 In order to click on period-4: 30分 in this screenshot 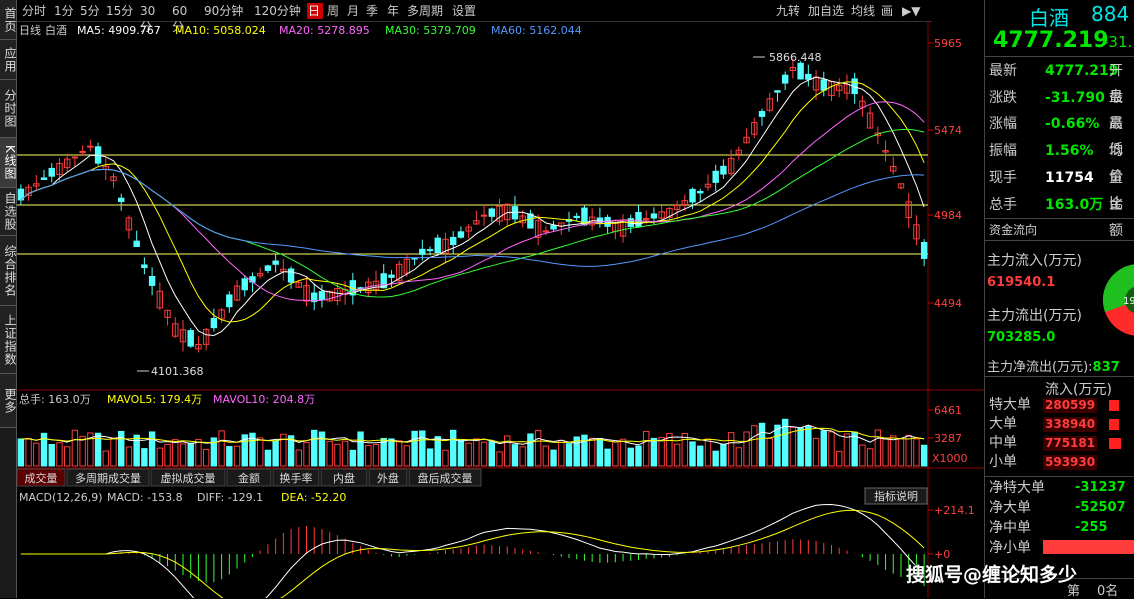, I will do `click(153, 18)`.